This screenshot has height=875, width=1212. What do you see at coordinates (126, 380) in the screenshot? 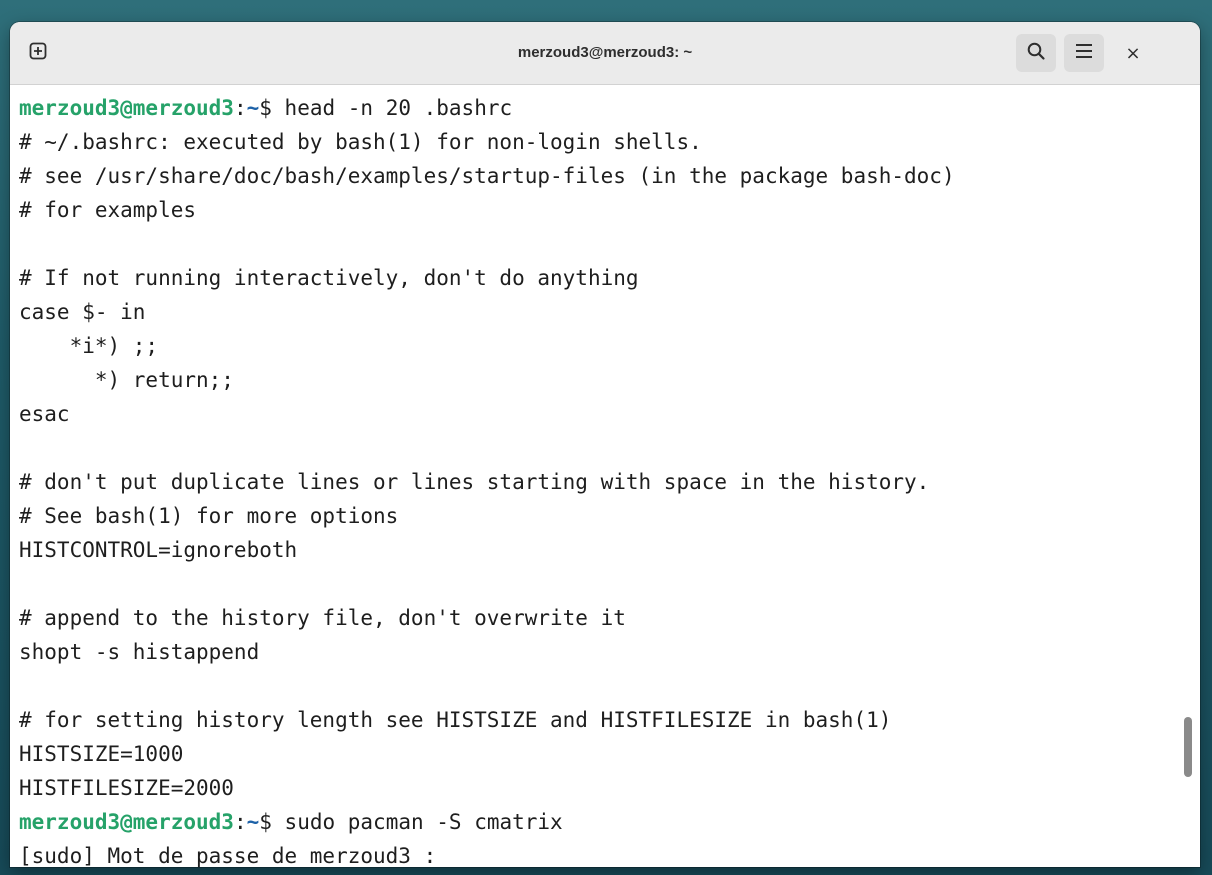
I see `output-line: *) return;;` at bounding box center [126, 380].